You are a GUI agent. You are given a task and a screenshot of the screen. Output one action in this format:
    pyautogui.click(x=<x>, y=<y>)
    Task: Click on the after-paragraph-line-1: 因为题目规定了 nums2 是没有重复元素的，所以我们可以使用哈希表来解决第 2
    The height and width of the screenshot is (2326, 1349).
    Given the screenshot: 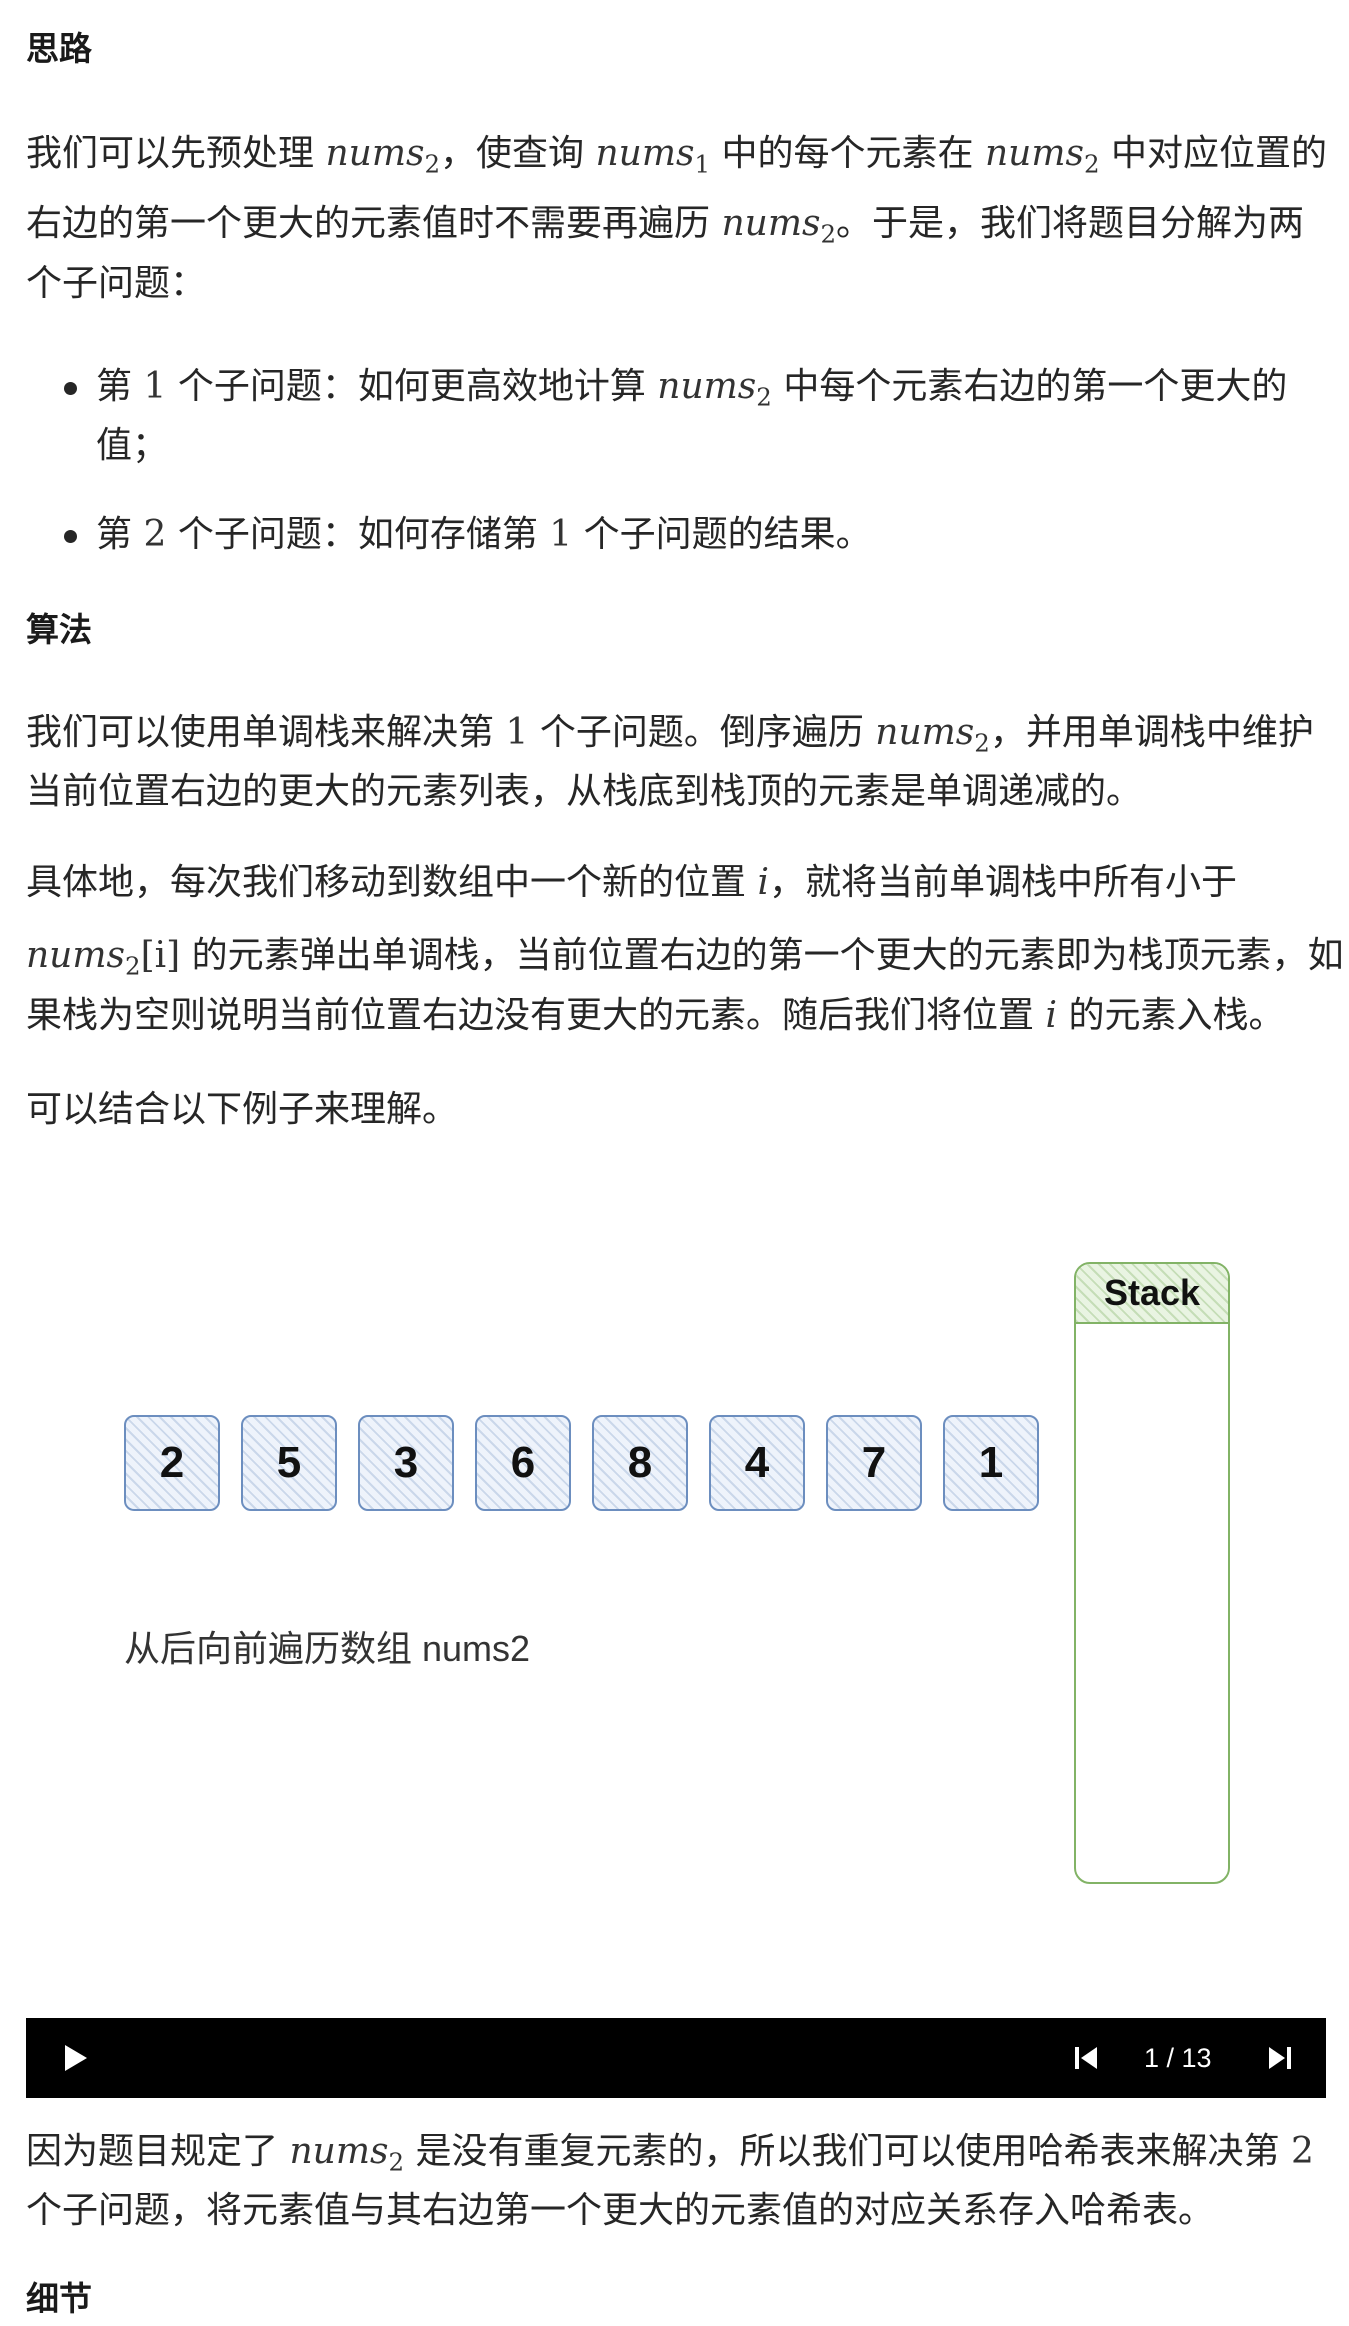 What is the action you would take?
    pyautogui.click(x=670, y=2154)
    